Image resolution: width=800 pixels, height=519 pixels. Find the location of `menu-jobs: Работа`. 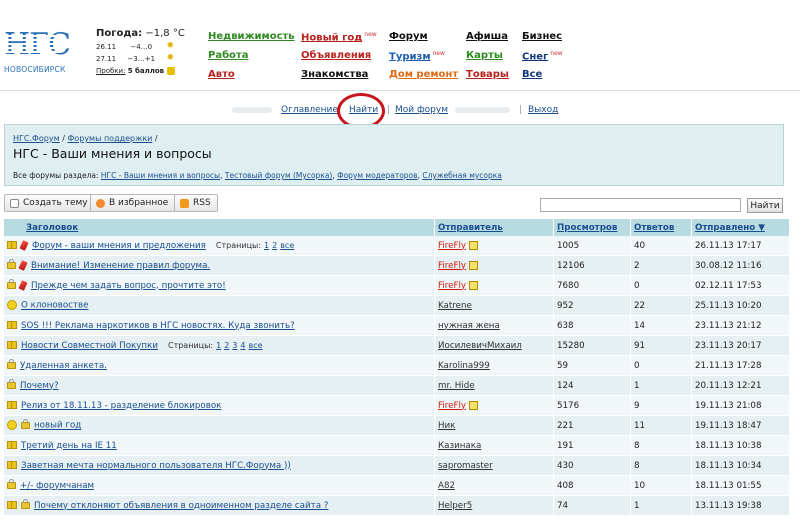

menu-jobs: Работа is located at coordinates (228, 55).